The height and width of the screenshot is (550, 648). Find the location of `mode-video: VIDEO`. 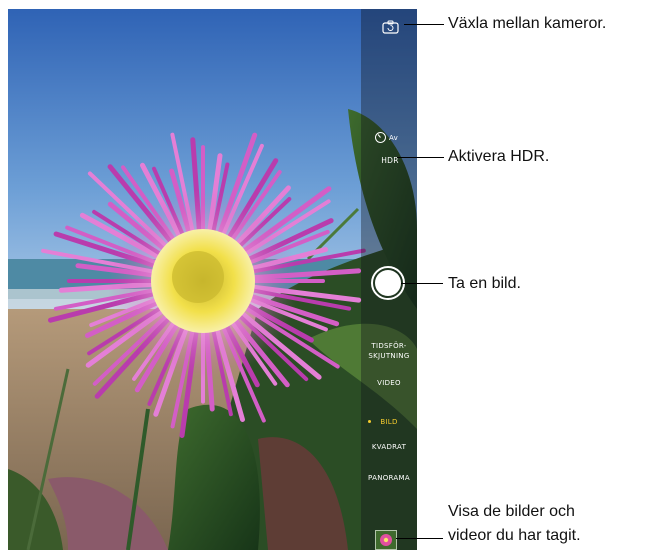

mode-video: VIDEO is located at coordinates (389, 383).